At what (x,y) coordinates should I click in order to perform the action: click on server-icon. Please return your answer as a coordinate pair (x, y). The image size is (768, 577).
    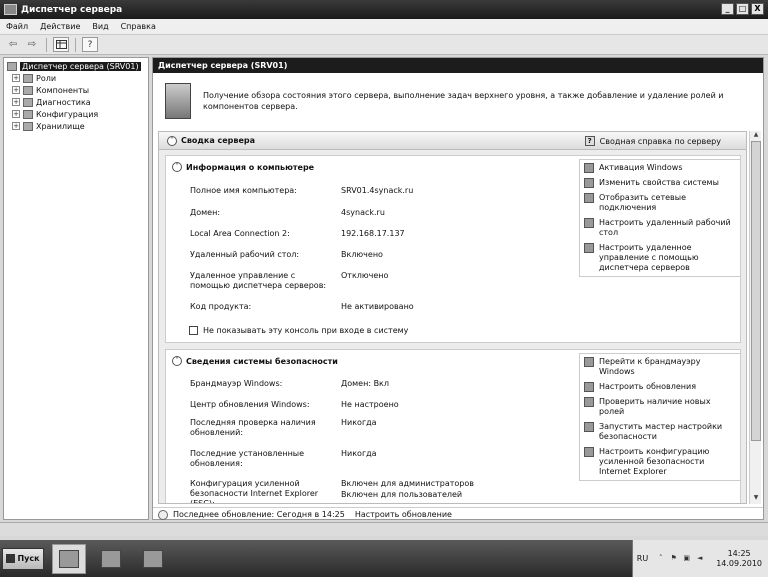
    Looking at the image, I should click on (12, 66).